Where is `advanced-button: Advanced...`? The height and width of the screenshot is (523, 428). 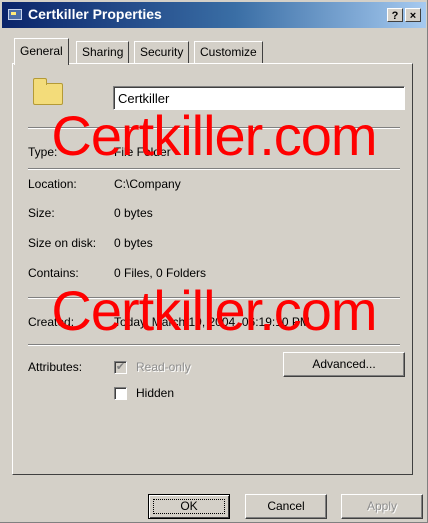 advanced-button: Advanced... is located at coordinates (344, 364).